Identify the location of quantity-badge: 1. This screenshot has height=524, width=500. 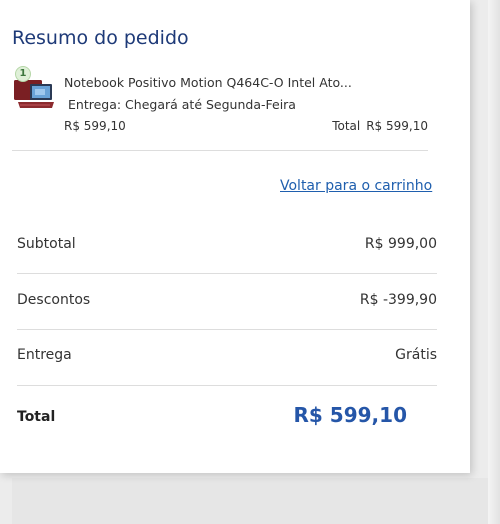
(23, 74).